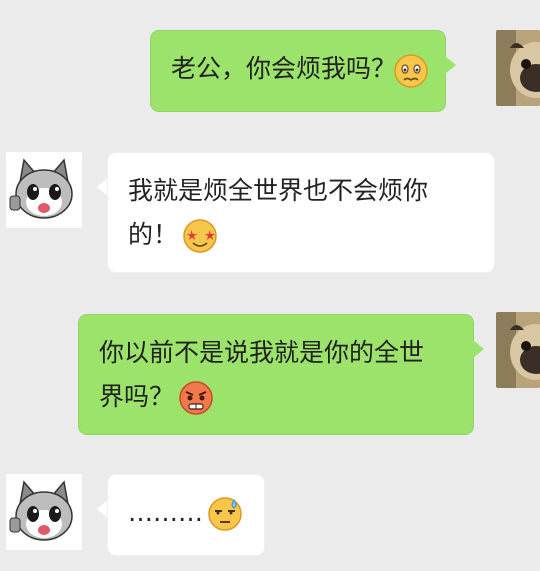  Describe the element at coordinates (276, 397) in the screenshot. I see `message-text-line-2: 界吗？` at that location.